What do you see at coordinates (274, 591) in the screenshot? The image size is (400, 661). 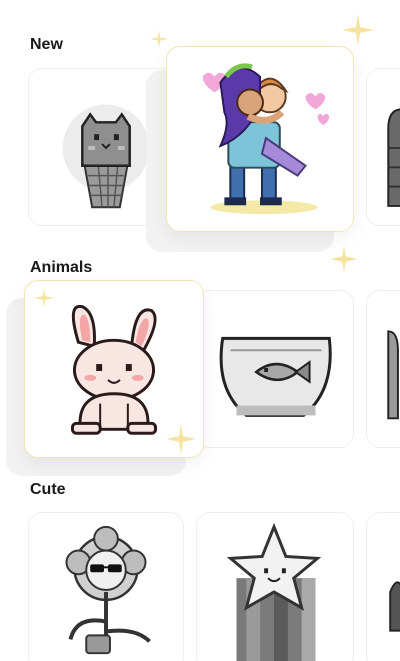 I see `star-rainbow-image` at bounding box center [274, 591].